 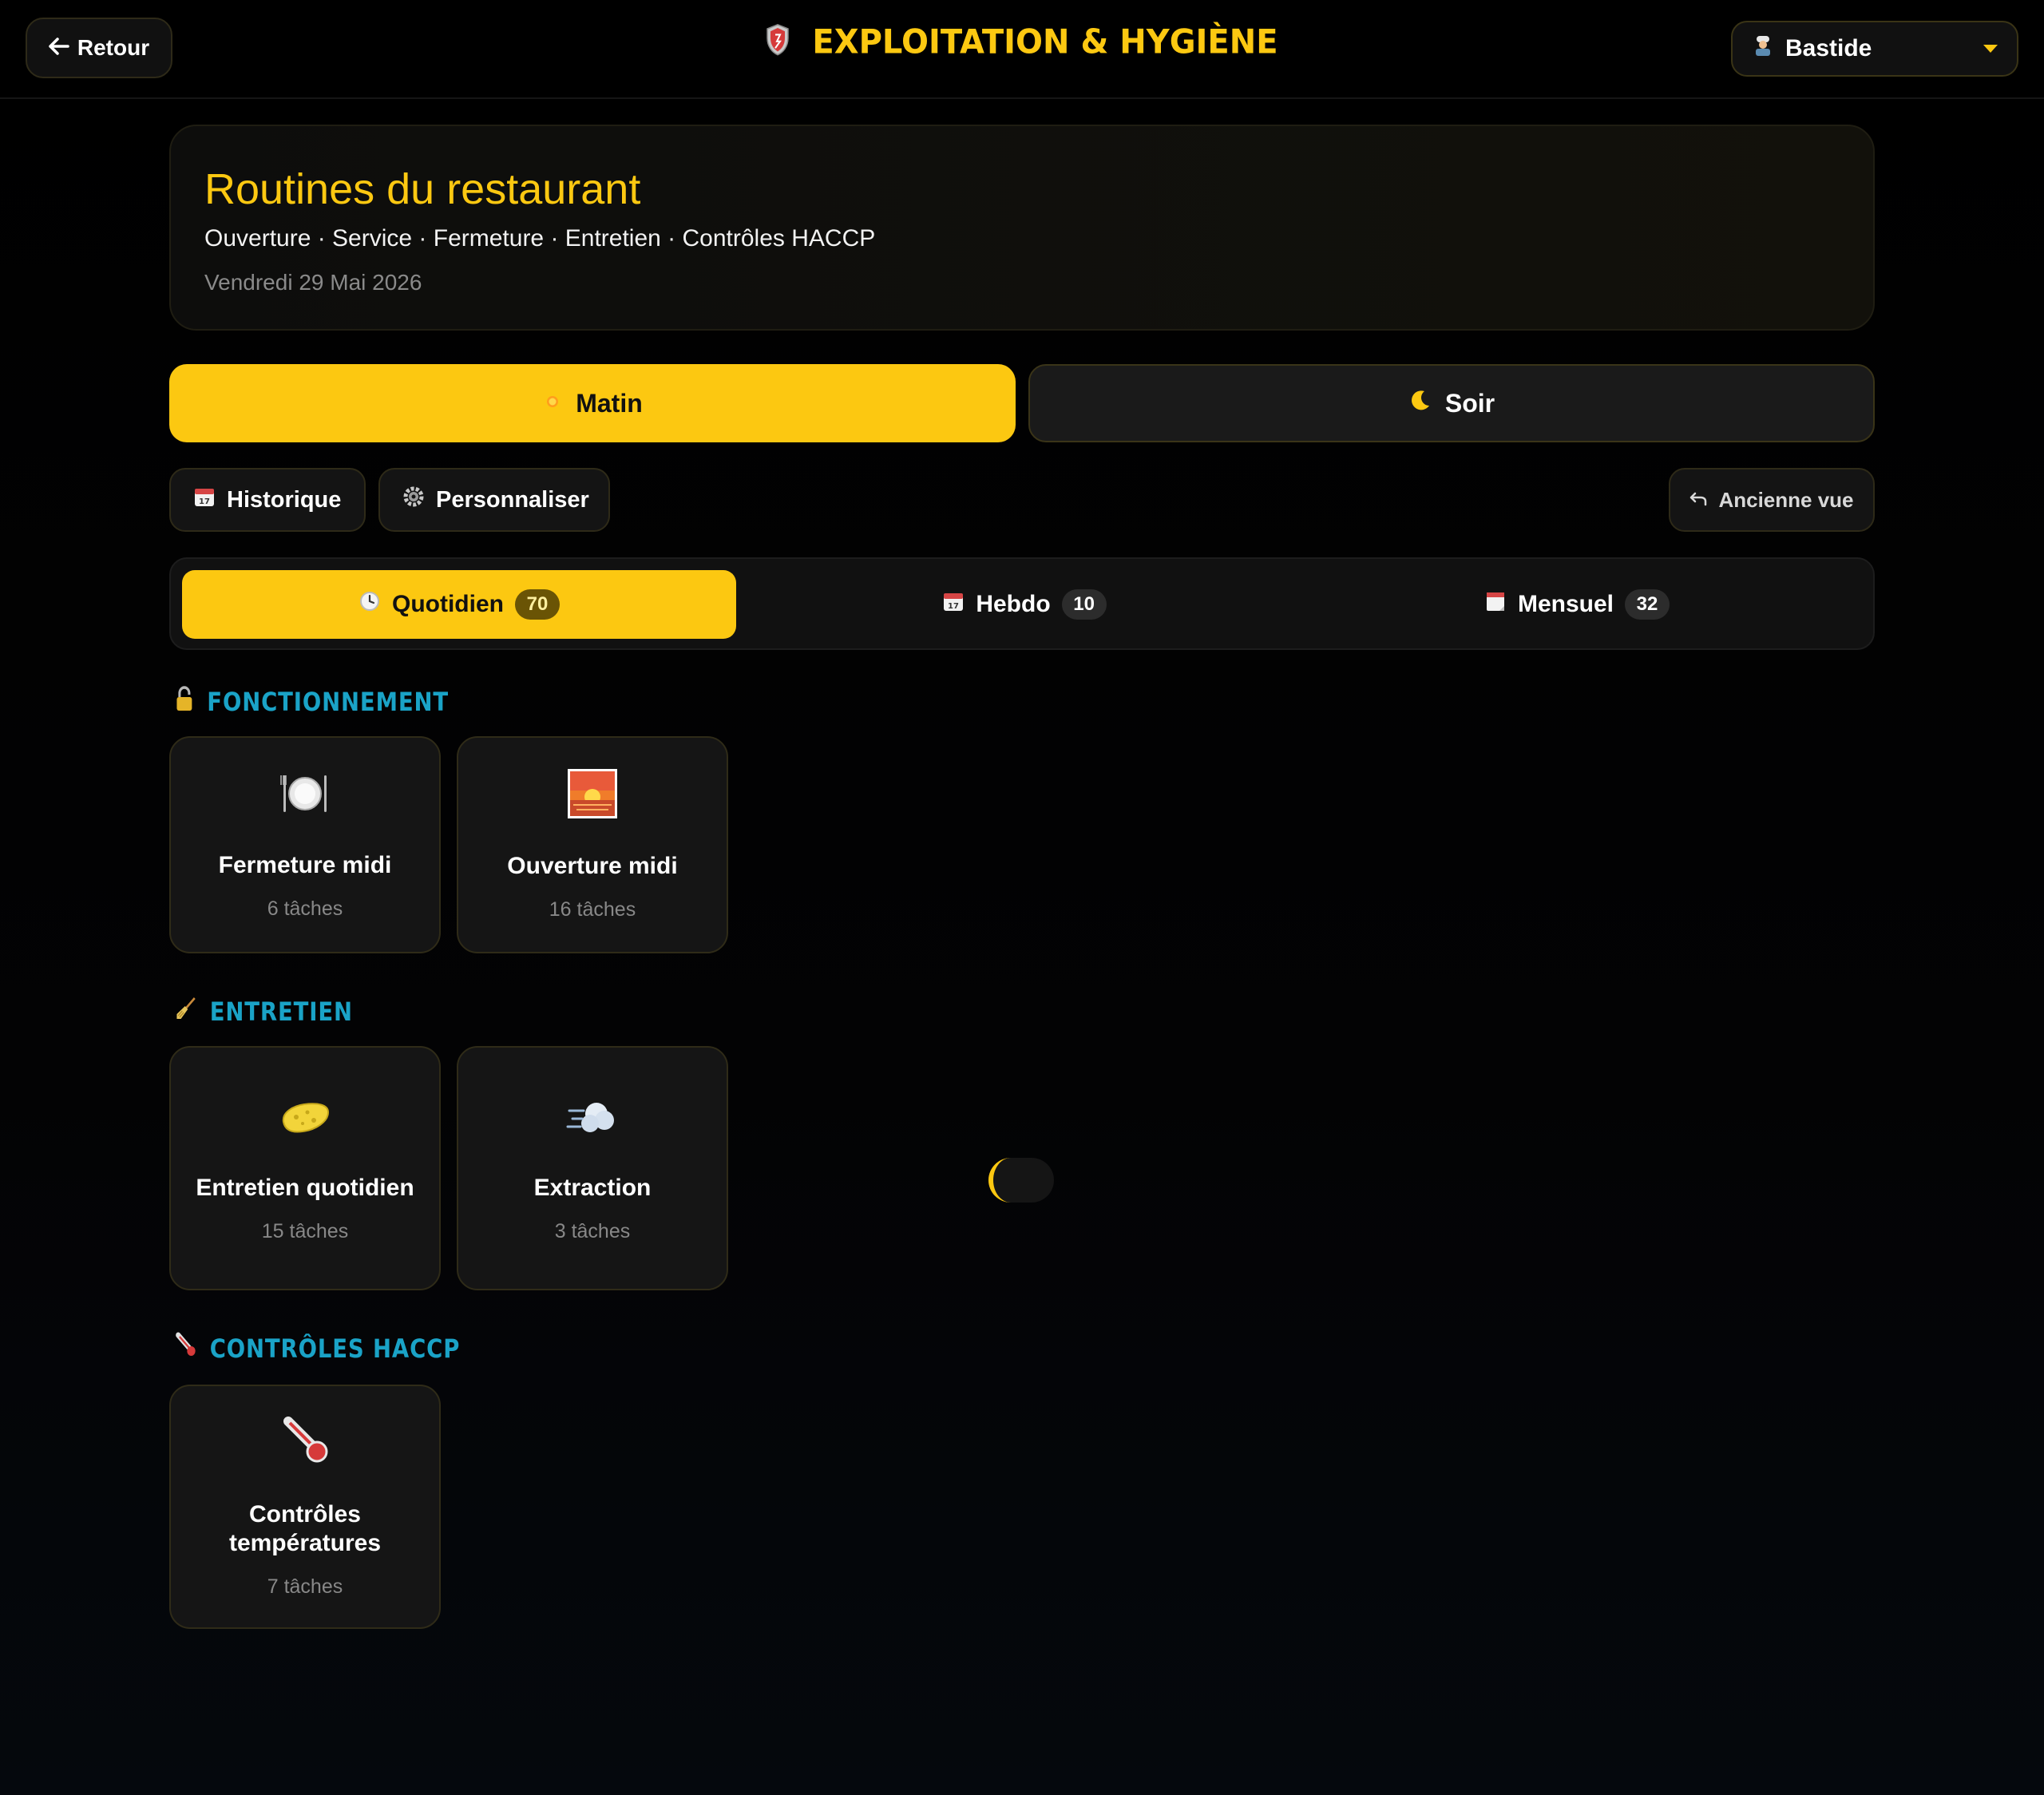 What do you see at coordinates (1021, 1180) in the screenshot?
I see `loading-spinner` at bounding box center [1021, 1180].